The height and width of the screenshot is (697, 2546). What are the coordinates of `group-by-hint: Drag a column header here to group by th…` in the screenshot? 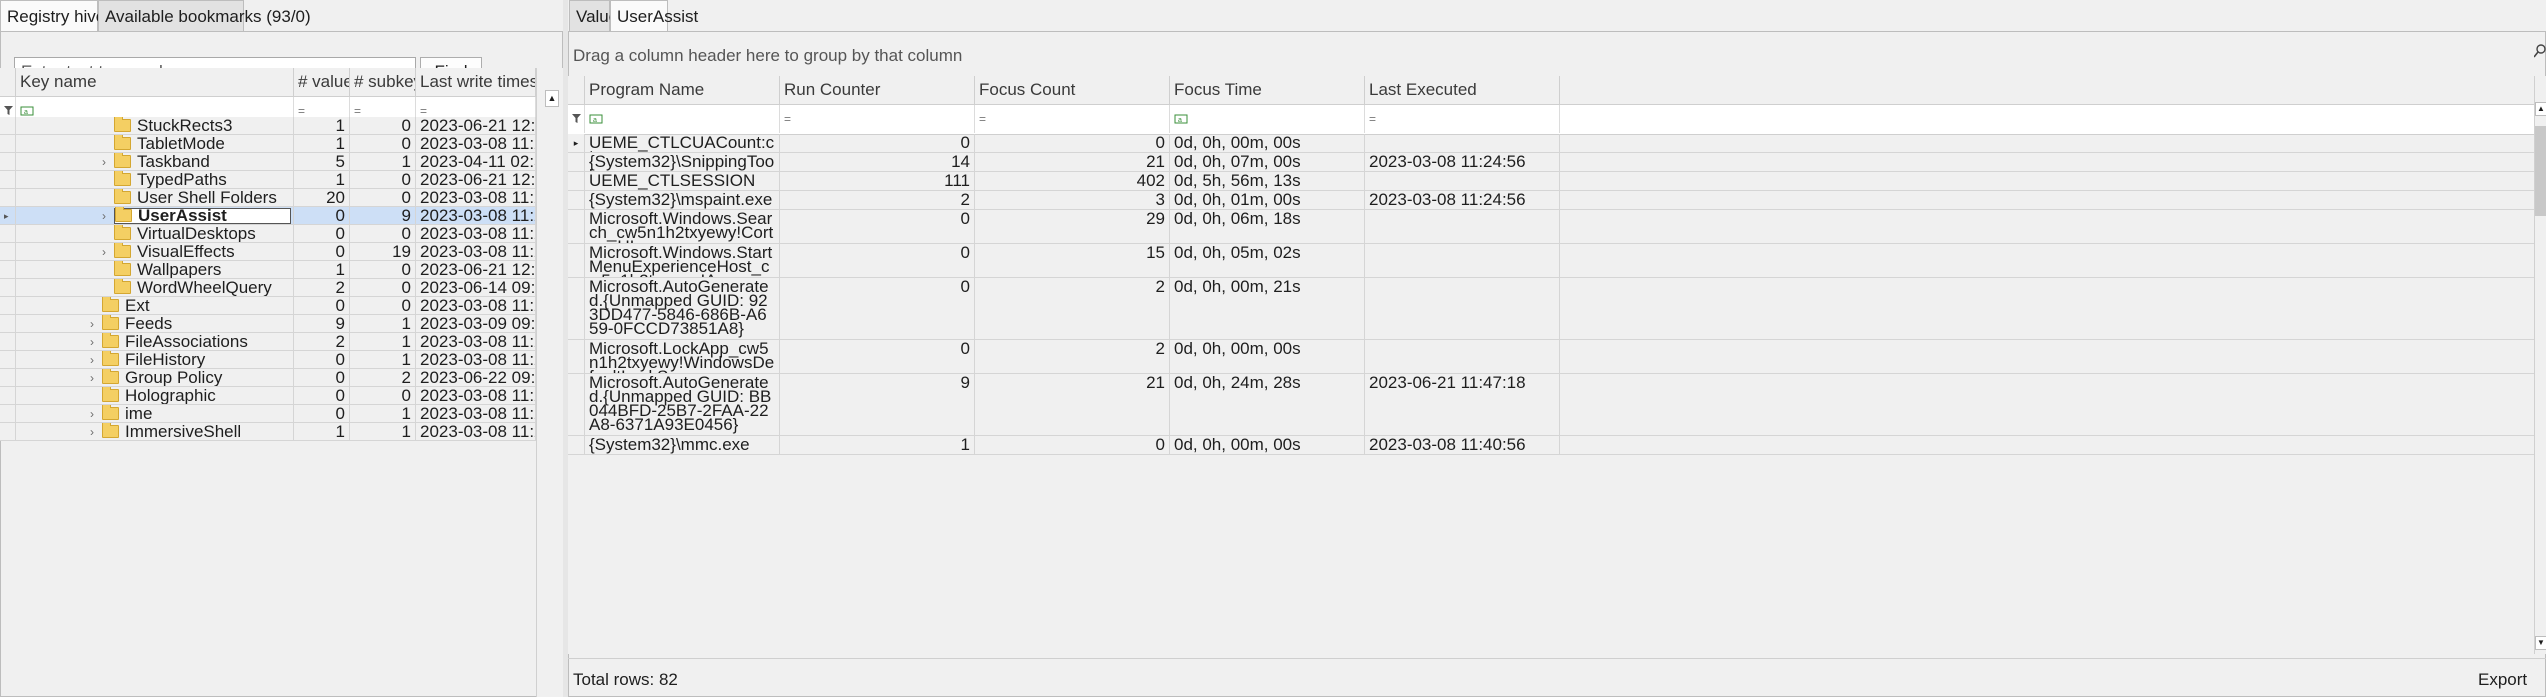 It's located at (767, 56).